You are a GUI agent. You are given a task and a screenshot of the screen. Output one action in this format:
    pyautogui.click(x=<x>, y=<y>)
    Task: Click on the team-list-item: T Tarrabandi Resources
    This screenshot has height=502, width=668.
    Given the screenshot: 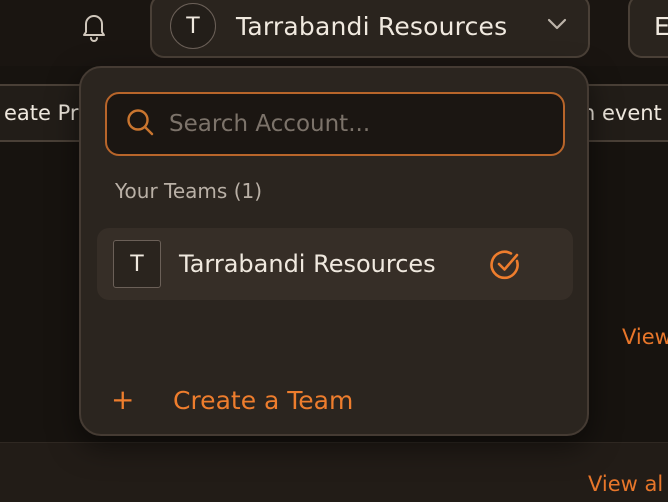 What is the action you would take?
    pyautogui.click(x=335, y=264)
    